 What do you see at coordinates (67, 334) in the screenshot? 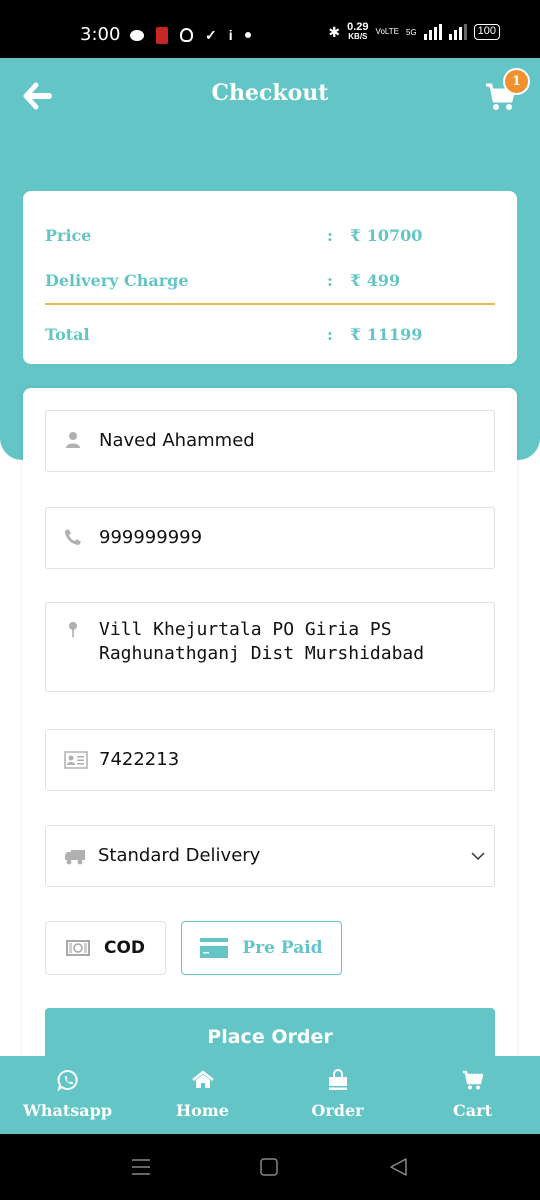
I see `summary-label: Total` at bounding box center [67, 334].